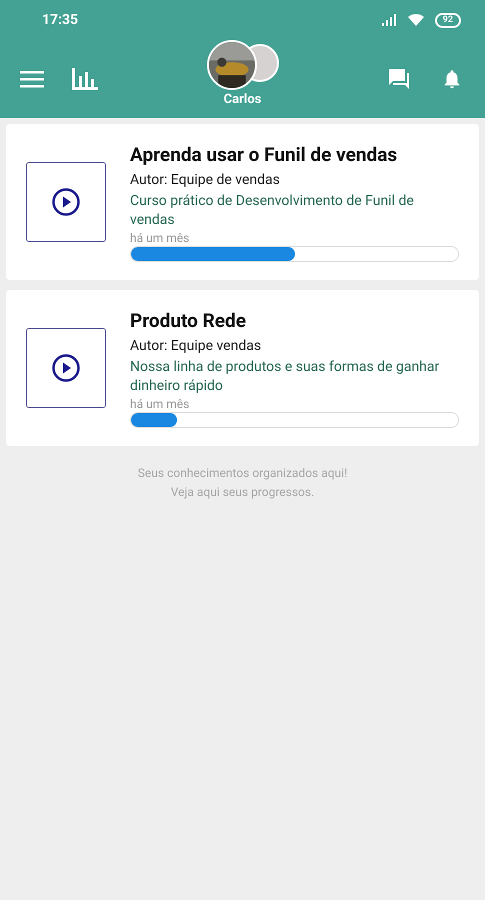 This screenshot has height=900, width=485. What do you see at coordinates (272, 211) in the screenshot?
I see `course-description: Curso prático de Desenvolvimento de Funil de vendas` at bounding box center [272, 211].